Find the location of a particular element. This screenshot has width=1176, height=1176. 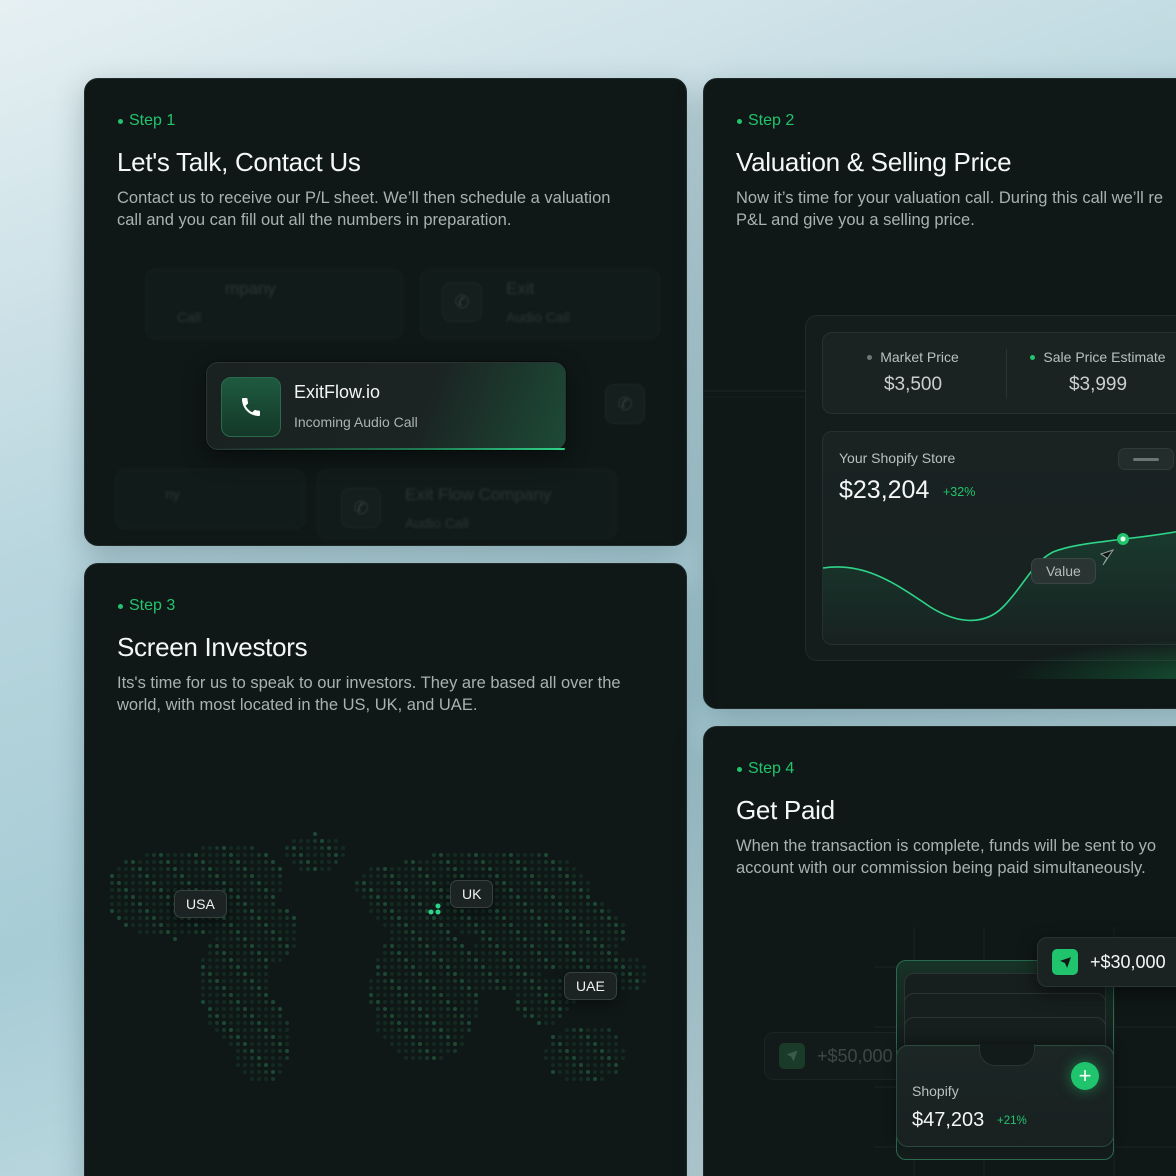

location-tag-uk: UK is located at coordinates (472, 894).